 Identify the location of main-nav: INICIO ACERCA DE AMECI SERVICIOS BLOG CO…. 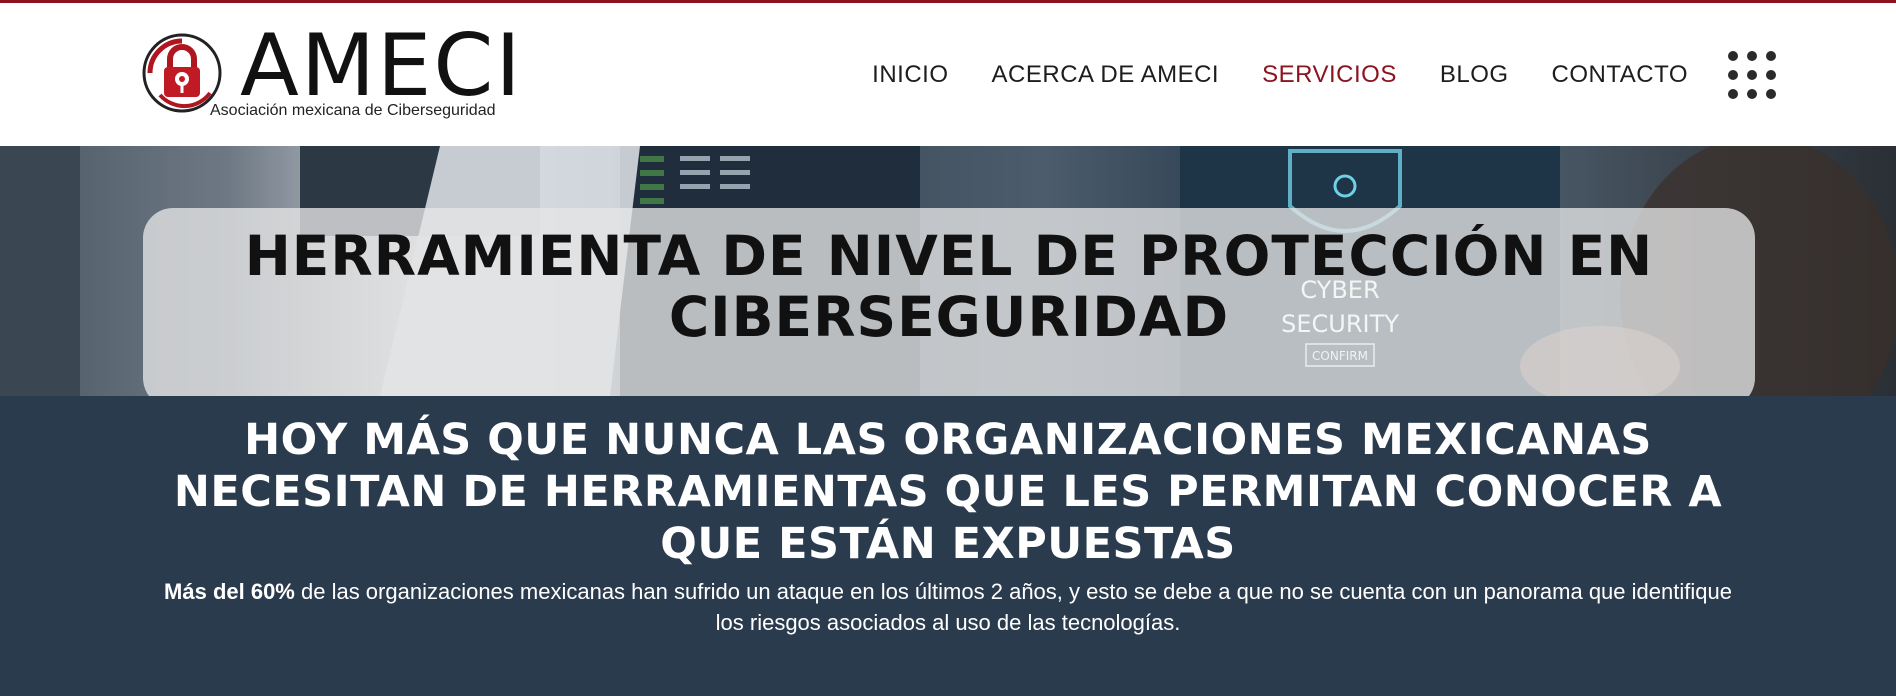
(1302, 75).